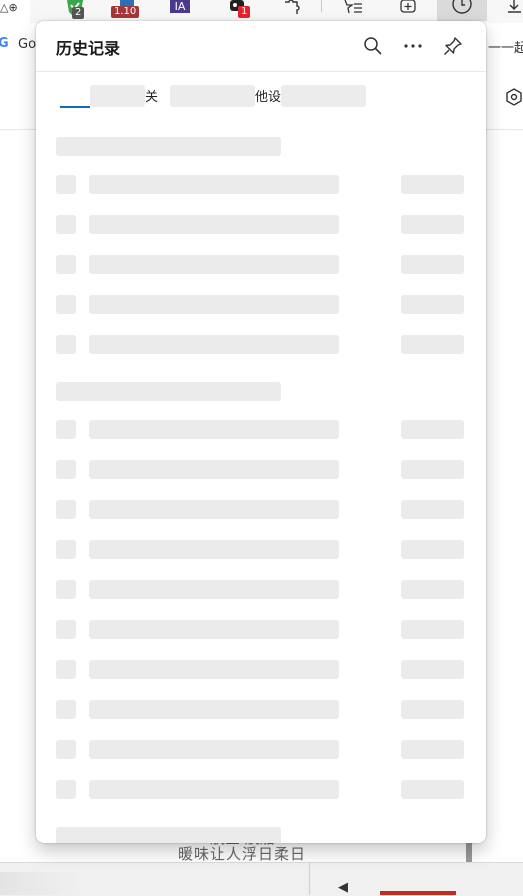 Image resolution: width=523 pixels, height=896 pixels. What do you see at coordinates (9, 7) in the screenshot?
I see `tab-title: △⊕` at bounding box center [9, 7].